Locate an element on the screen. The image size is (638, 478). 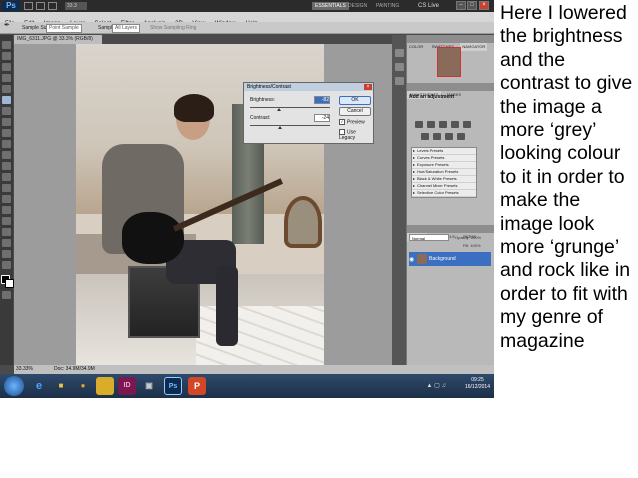
brightness-slider-thumb is located at coordinates (278, 109).